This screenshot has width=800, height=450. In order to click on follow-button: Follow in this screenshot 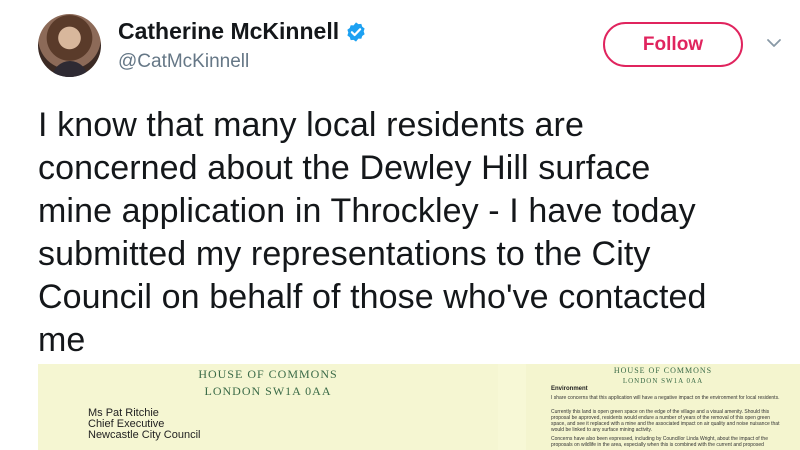, I will do `click(673, 44)`.